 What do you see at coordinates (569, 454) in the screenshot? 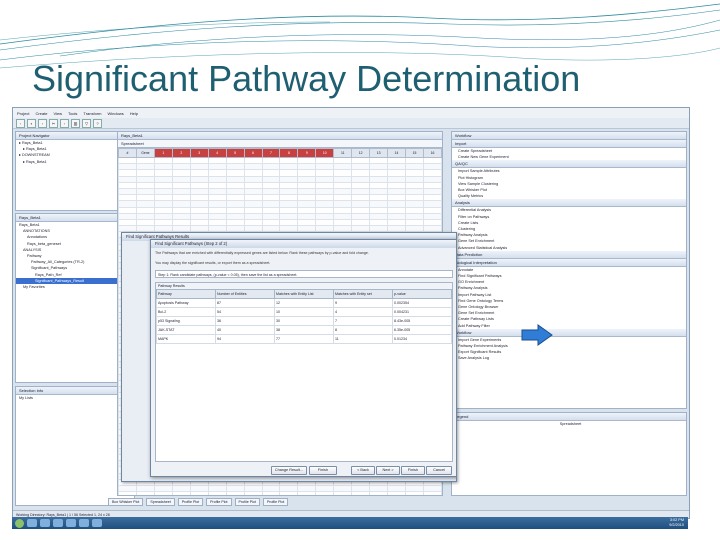
I see `legend-panel: Legend Spreadsheet` at bounding box center [569, 454].